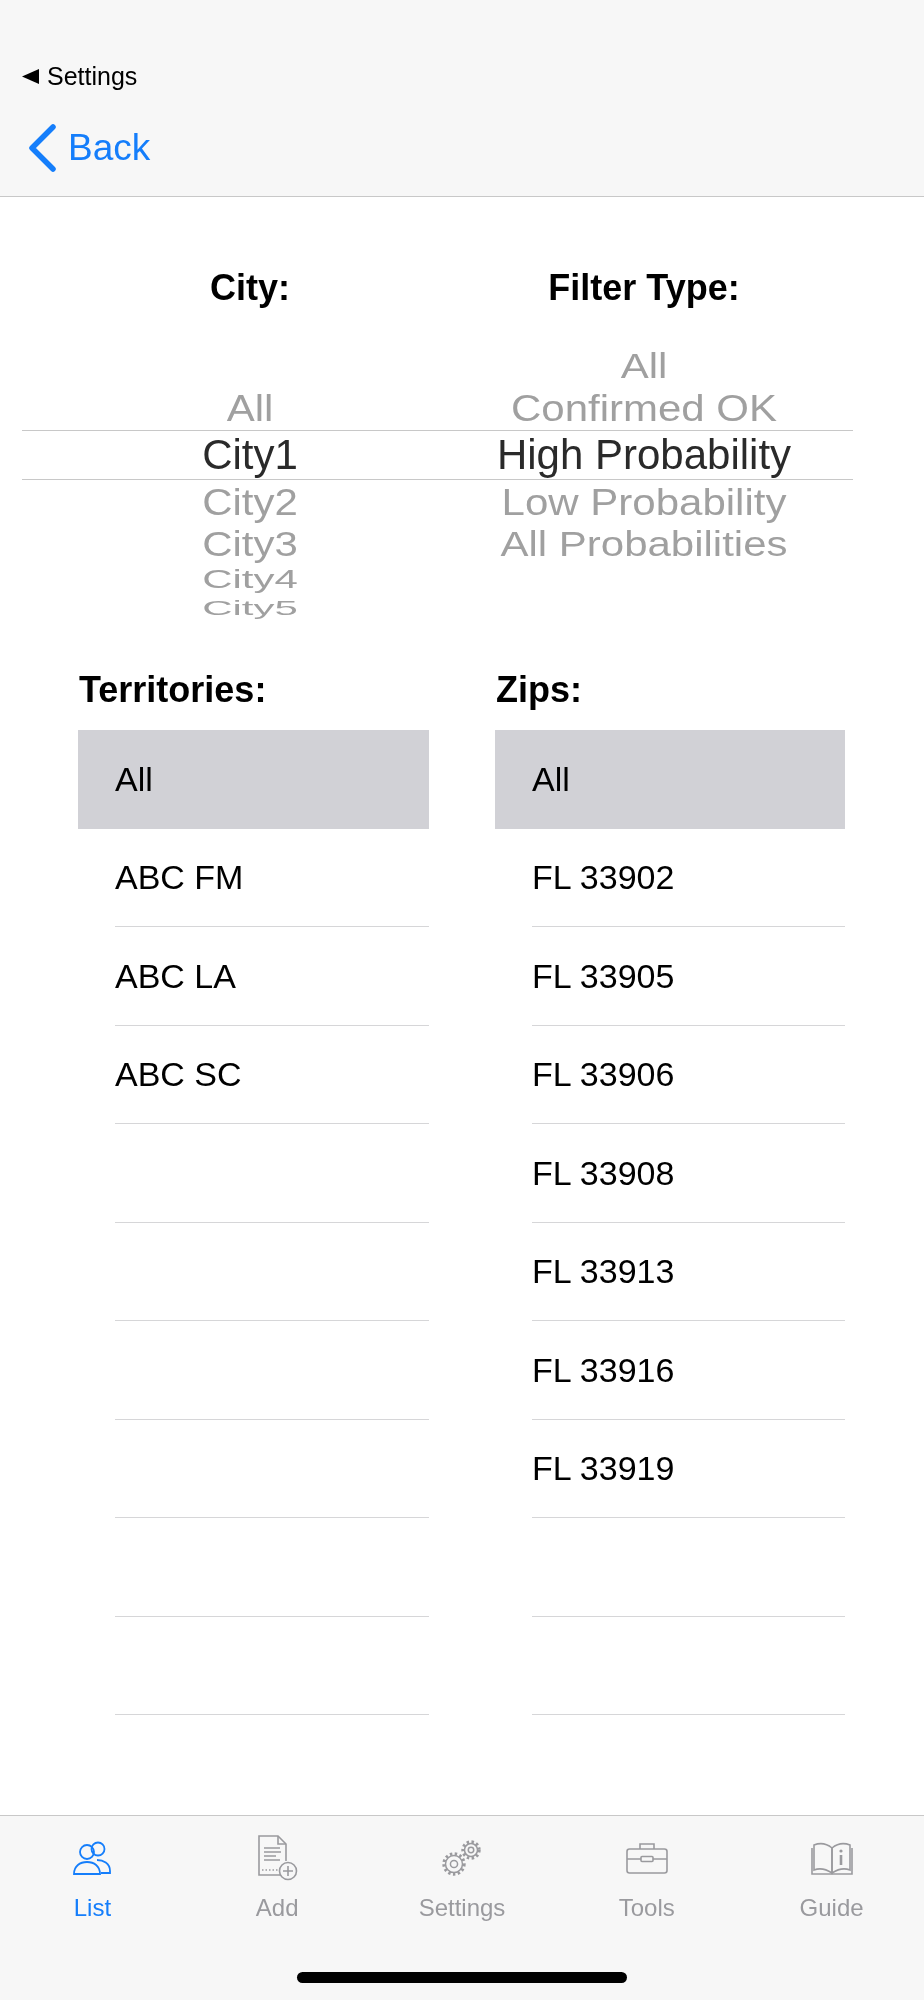 The width and height of the screenshot is (924, 2000). I want to click on list-row: FL 33919, so click(670, 1468).